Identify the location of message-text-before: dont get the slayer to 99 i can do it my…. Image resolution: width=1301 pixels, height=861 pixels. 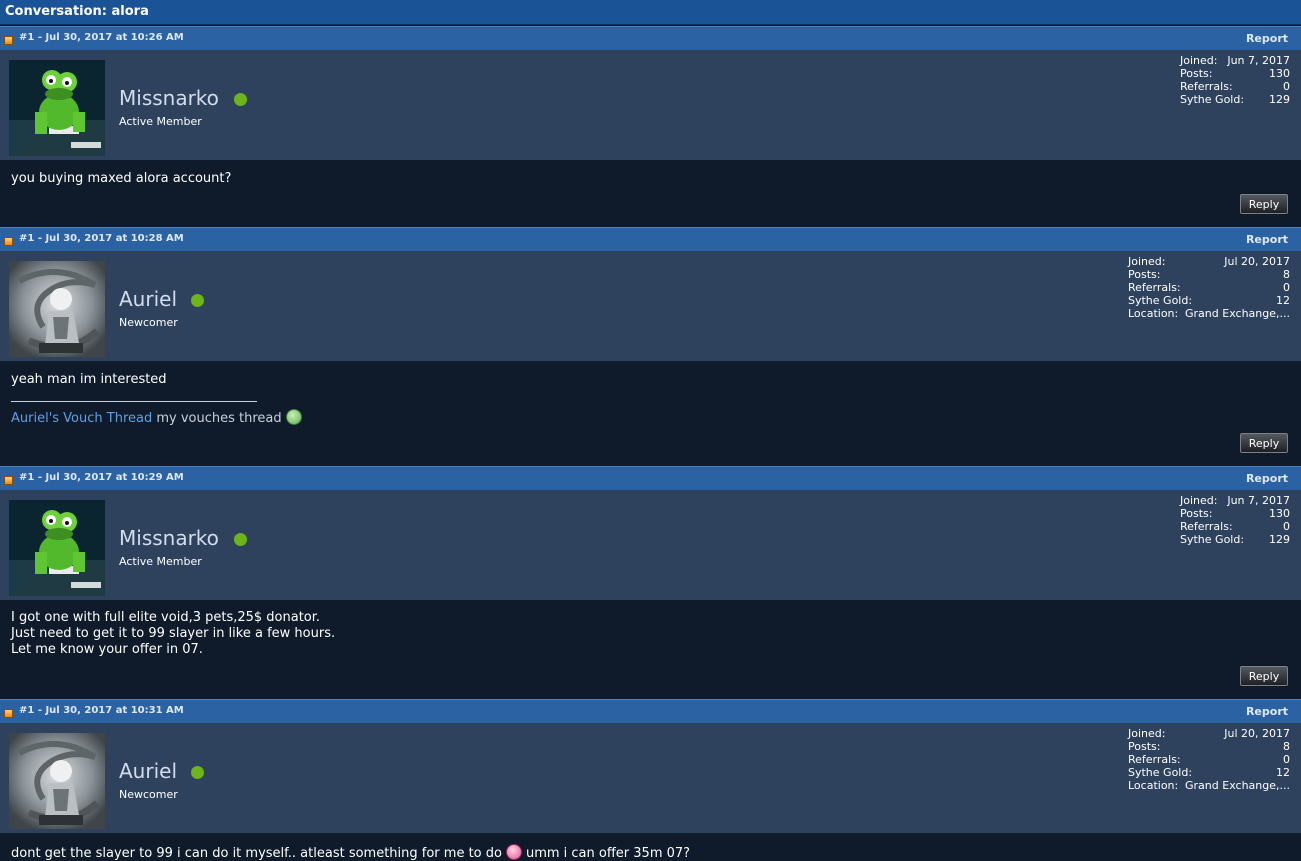
(256, 853).